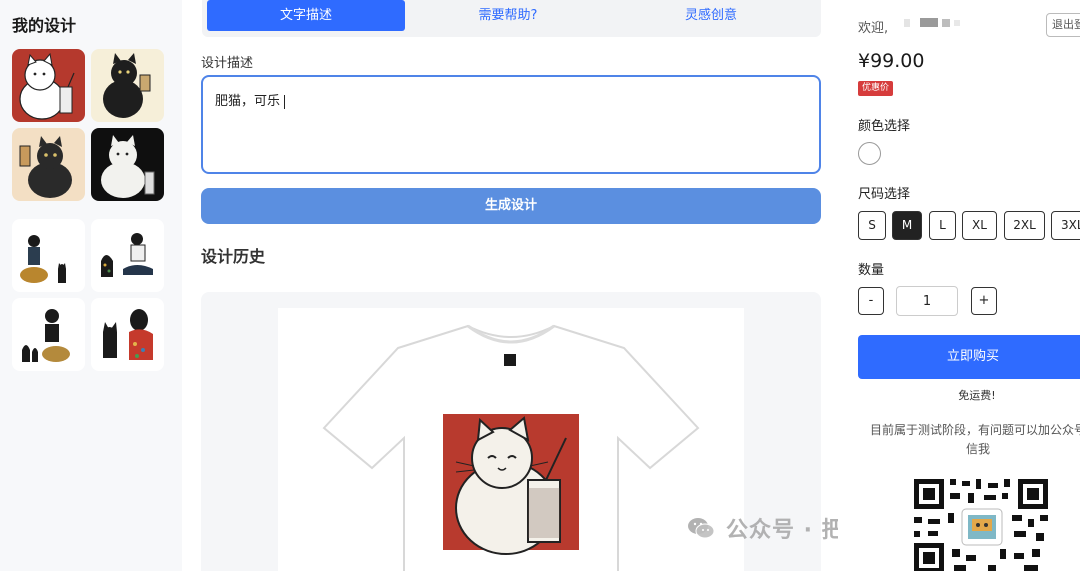 This screenshot has width=1080, height=571. Describe the element at coordinates (884, 126) in the screenshot. I see `color-label: 颜色选择` at that location.